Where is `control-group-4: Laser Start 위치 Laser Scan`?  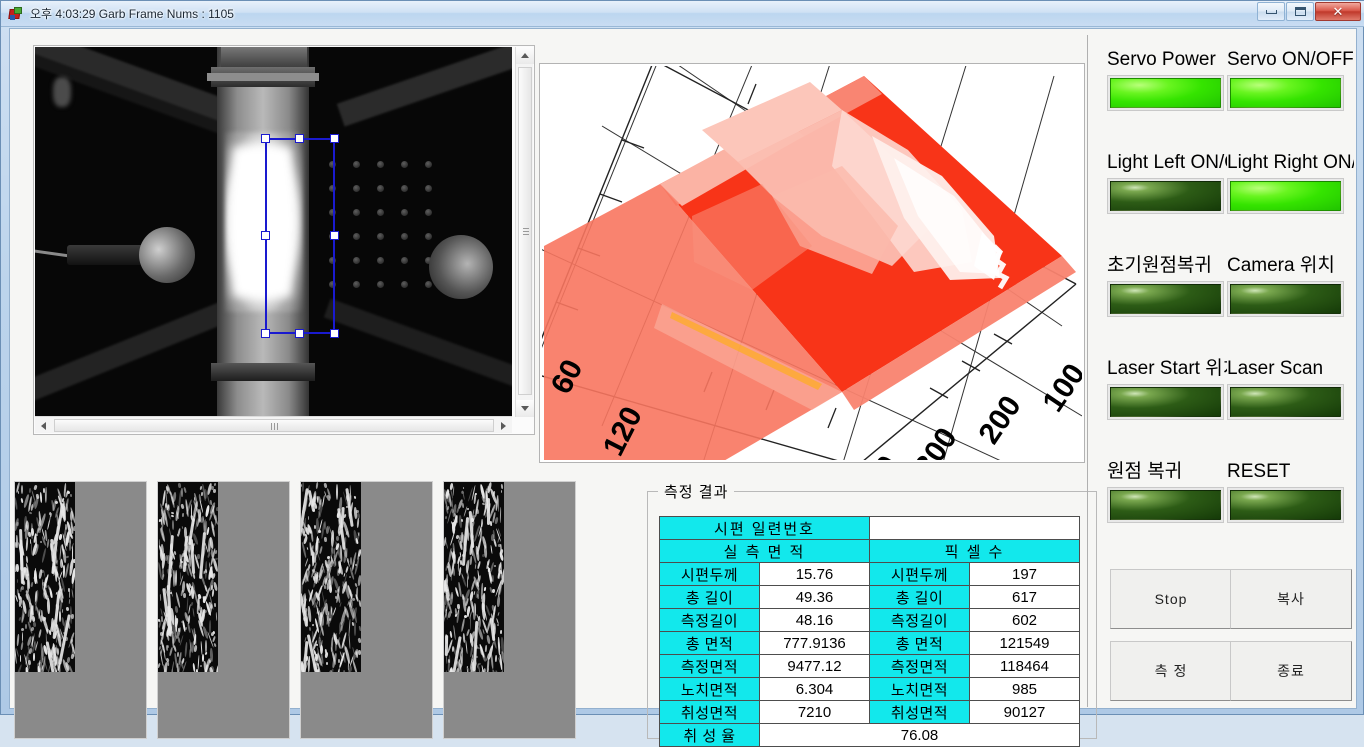 control-group-4: Laser Start 위치 Laser Scan is located at coordinates (1225, 389).